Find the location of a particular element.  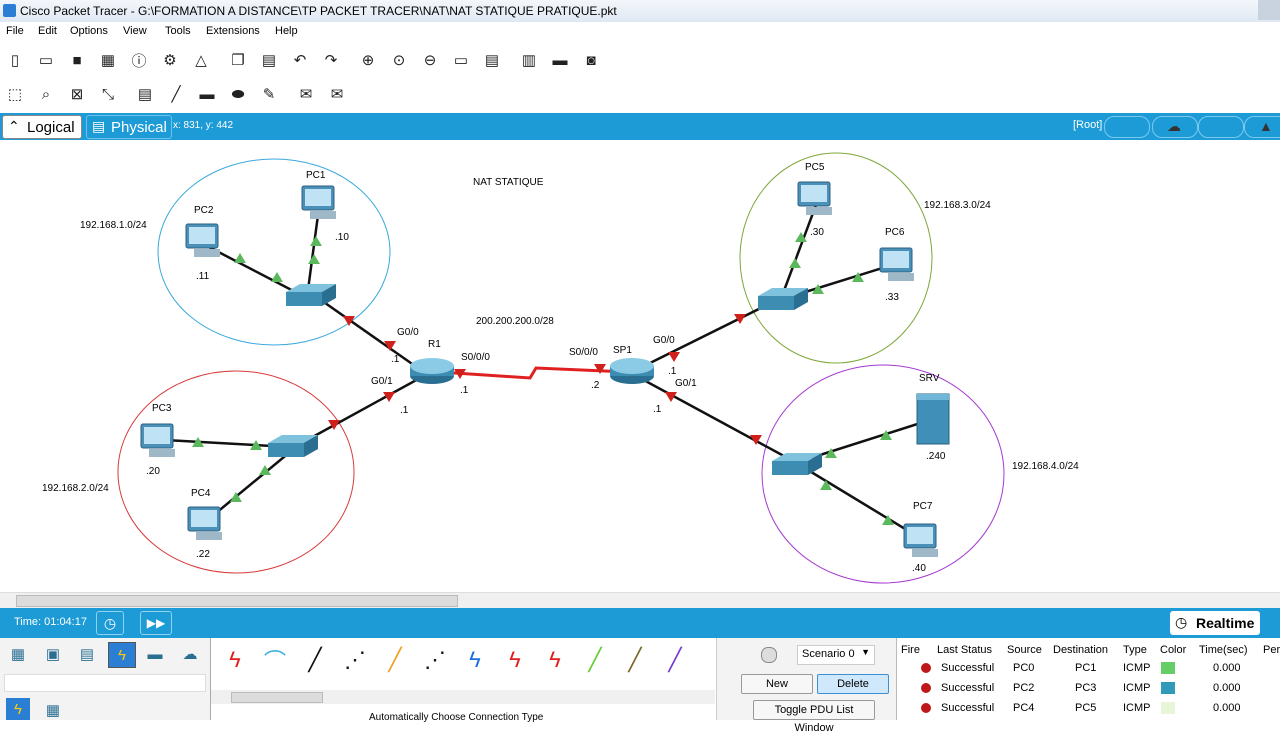

switch-sw4 is located at coordinates (797, 464).